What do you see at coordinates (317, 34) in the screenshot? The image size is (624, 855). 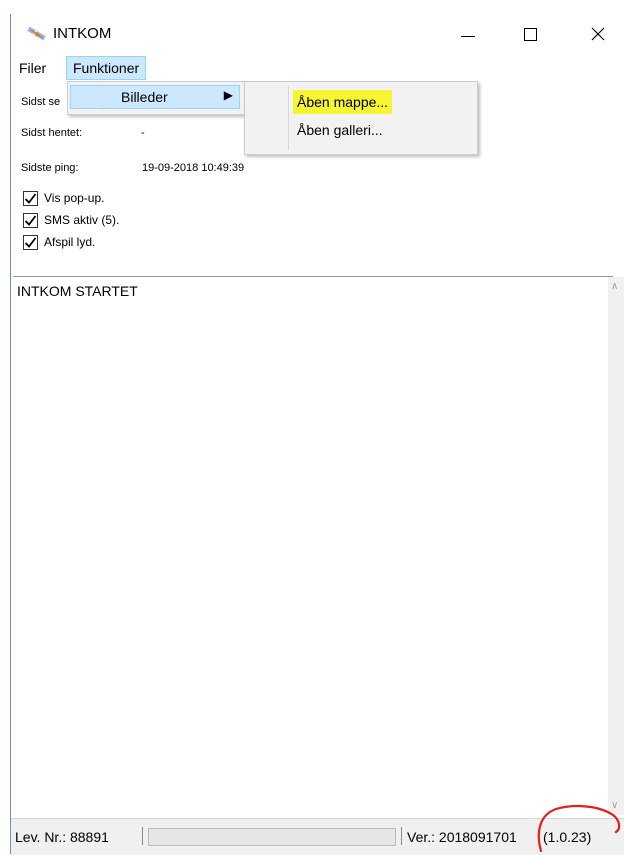 I see `title-bar: INTKOM` at bounding box center [317, 34].